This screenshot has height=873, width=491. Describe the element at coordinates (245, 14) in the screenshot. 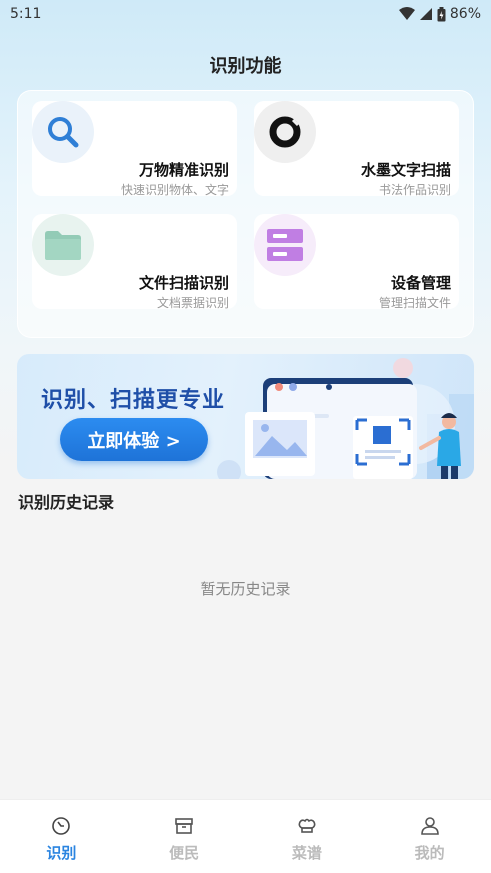

I see `status-bar: 5:11 86%` at that location.